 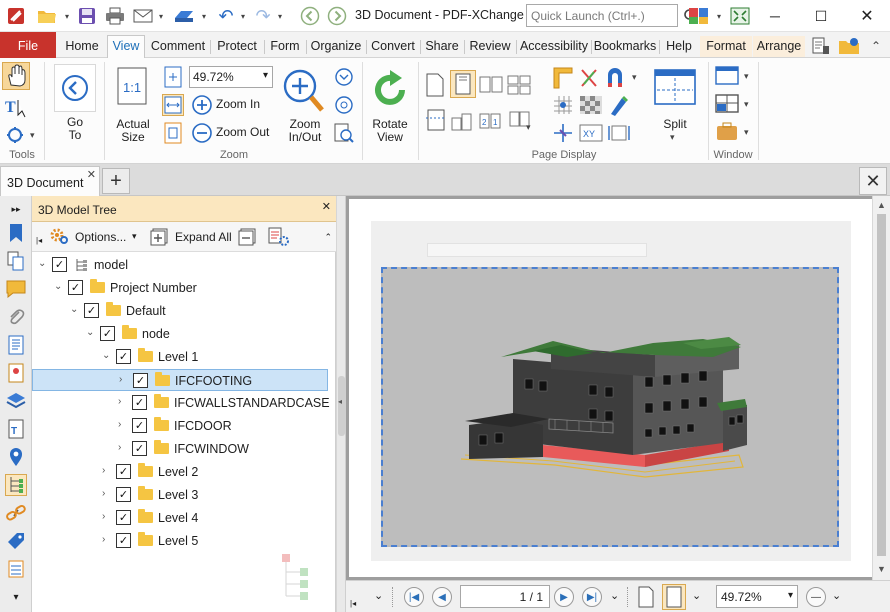 What do you see at coordinates (91, 174) in the screenshot?
I see `close-tab-icon: ✕` at bounding box center [91, 174].